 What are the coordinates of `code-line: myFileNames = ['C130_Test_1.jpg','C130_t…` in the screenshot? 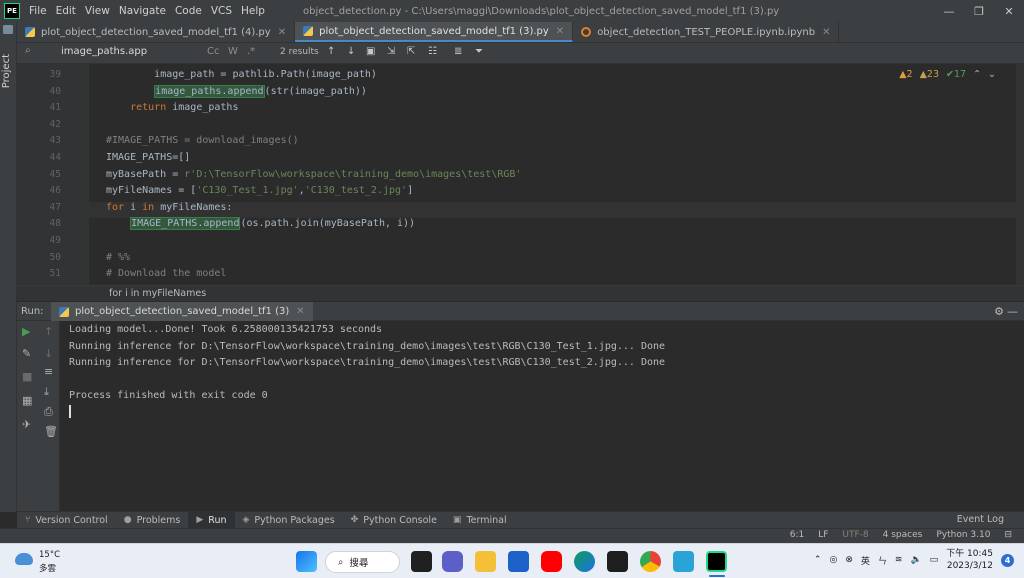 It's located at (259, 190).